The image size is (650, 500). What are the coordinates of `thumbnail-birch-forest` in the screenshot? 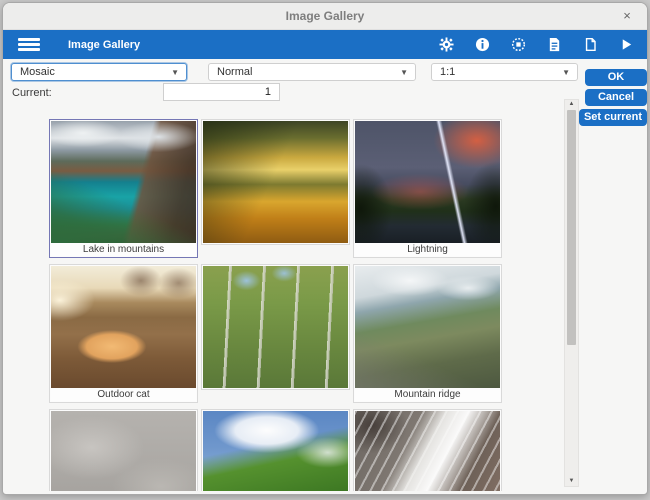 It's located at (275, 327).